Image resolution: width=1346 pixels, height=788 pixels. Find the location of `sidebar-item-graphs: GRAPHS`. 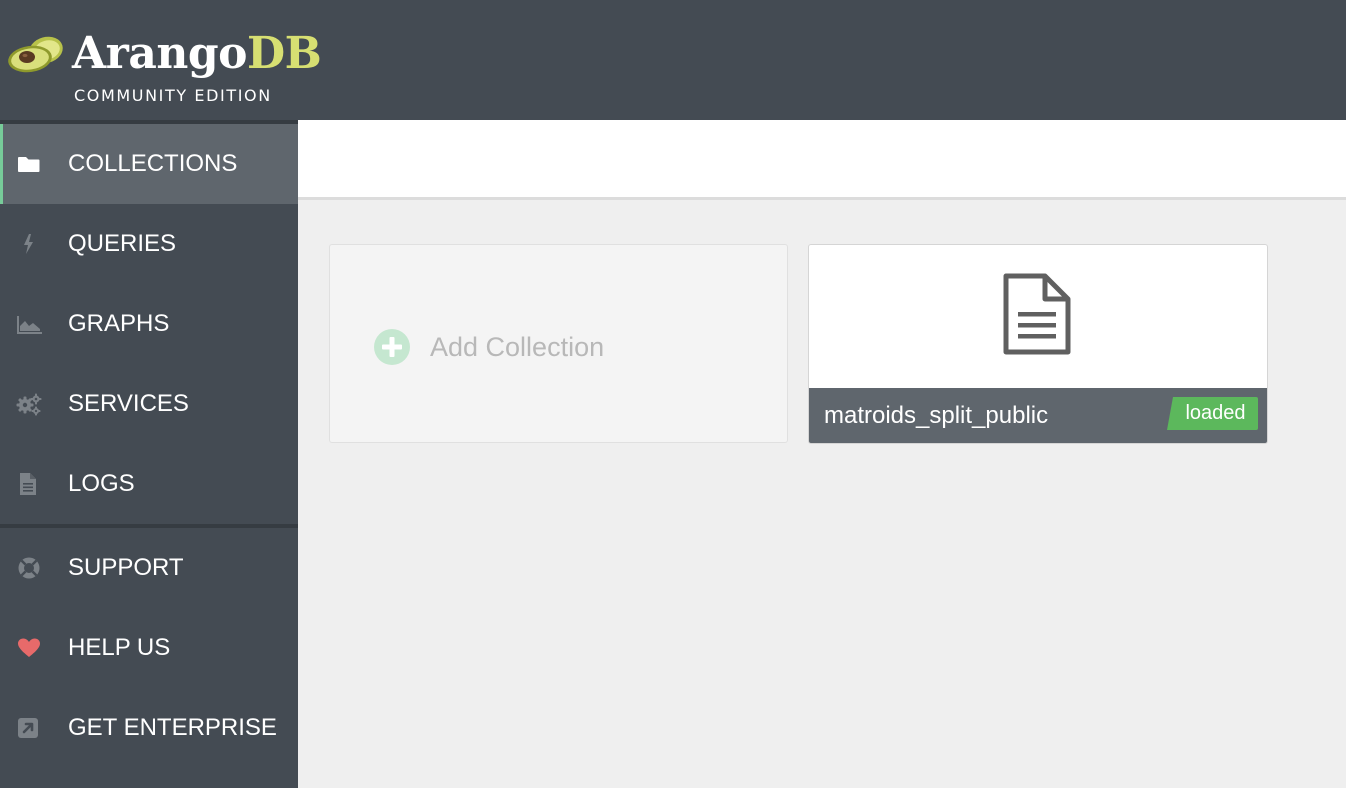

sidebar-item-graphs: GRAPHS is located at coordinates (149, 324).